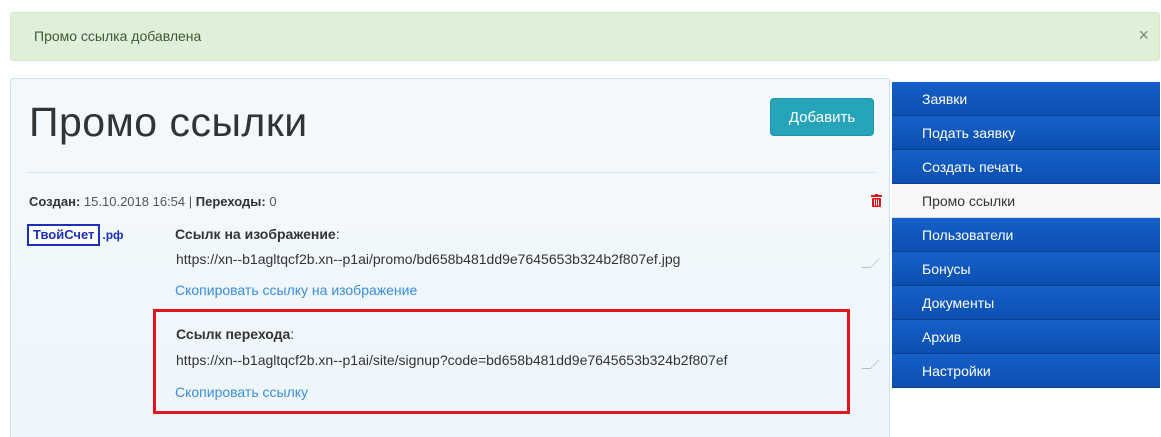  What do you see at coordinates (113, 235) in the screenshot?
I see `logo-suffix: .рф` at bounding box center [113, 235].